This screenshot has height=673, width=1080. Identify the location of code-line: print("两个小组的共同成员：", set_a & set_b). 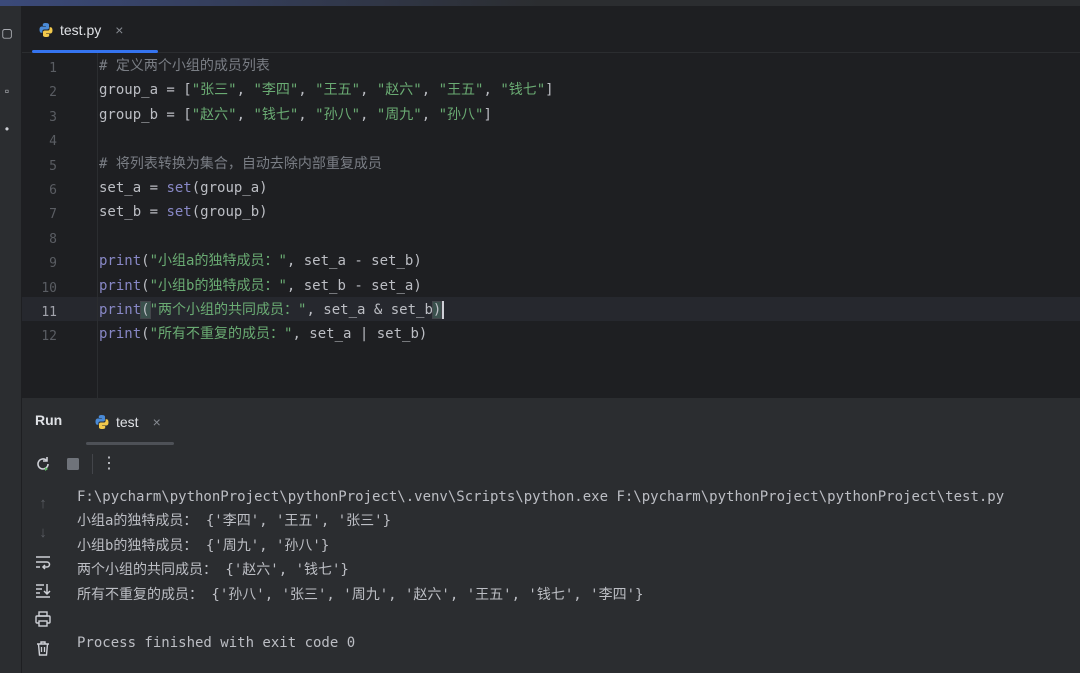
(272, 310).